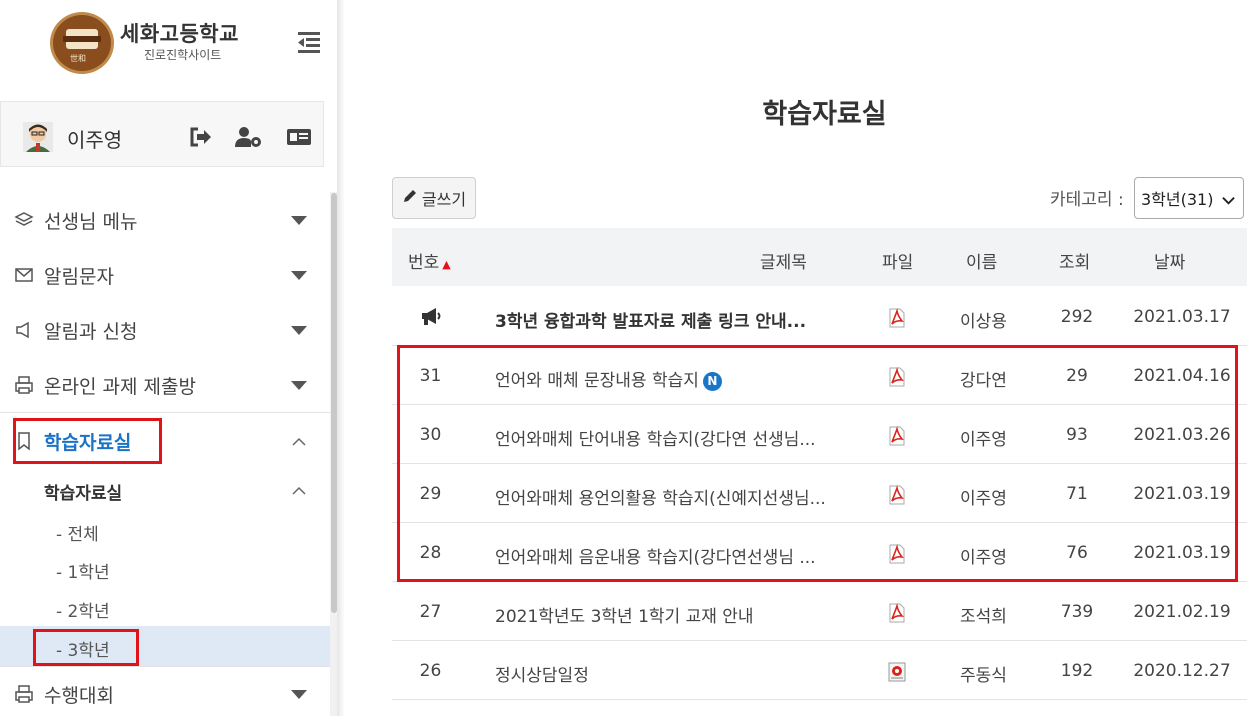  Describe the element at coordinates (430, 612) in the screenshot. I see `row-number: 27` at that location.